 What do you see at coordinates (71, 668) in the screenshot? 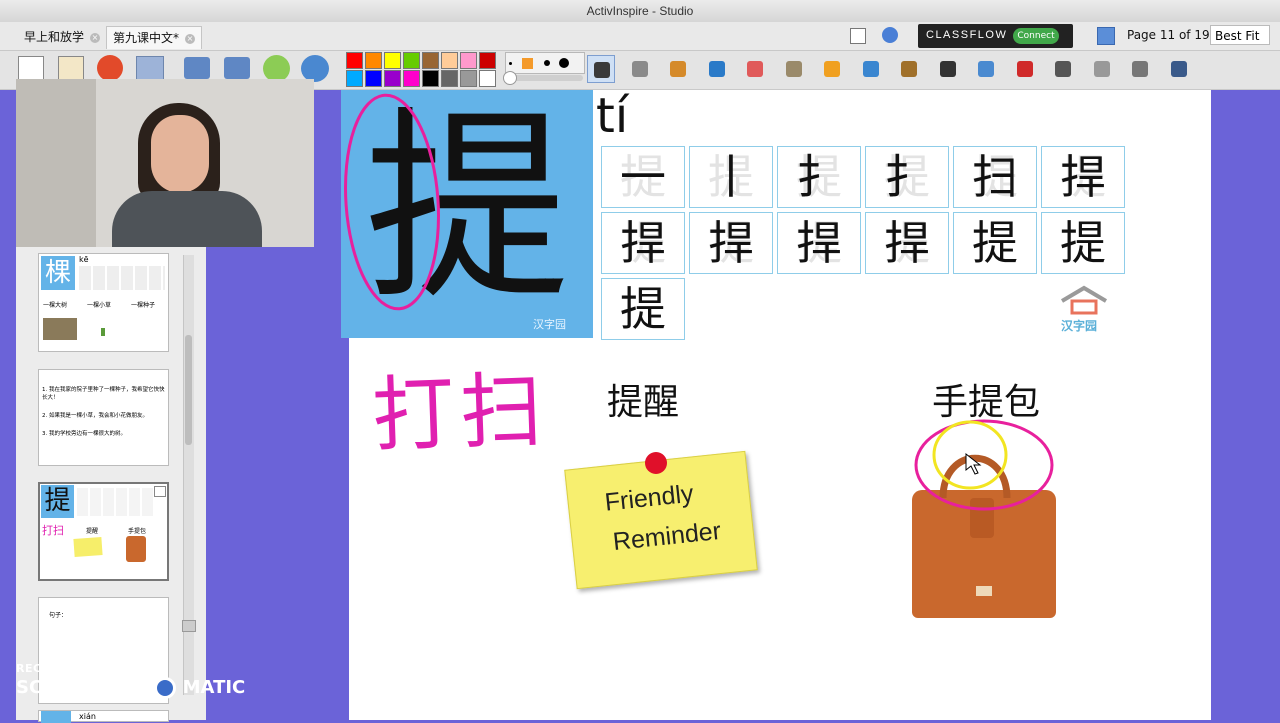
I see `watermark-line-1: RECORDED WITH` at bounding box center [71, 668].